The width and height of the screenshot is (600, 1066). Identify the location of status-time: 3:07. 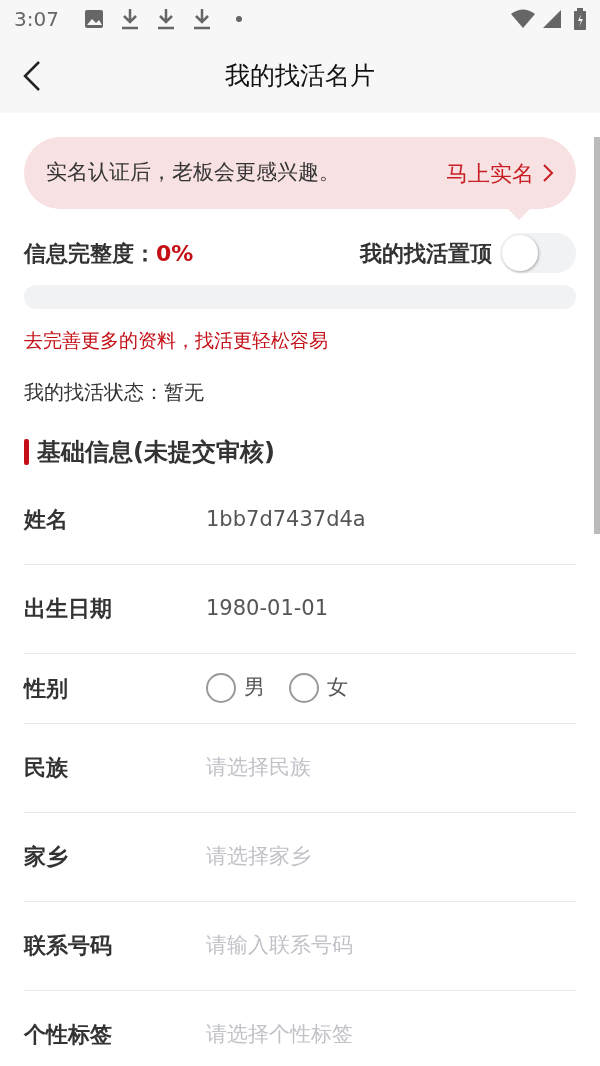
(36, 19).